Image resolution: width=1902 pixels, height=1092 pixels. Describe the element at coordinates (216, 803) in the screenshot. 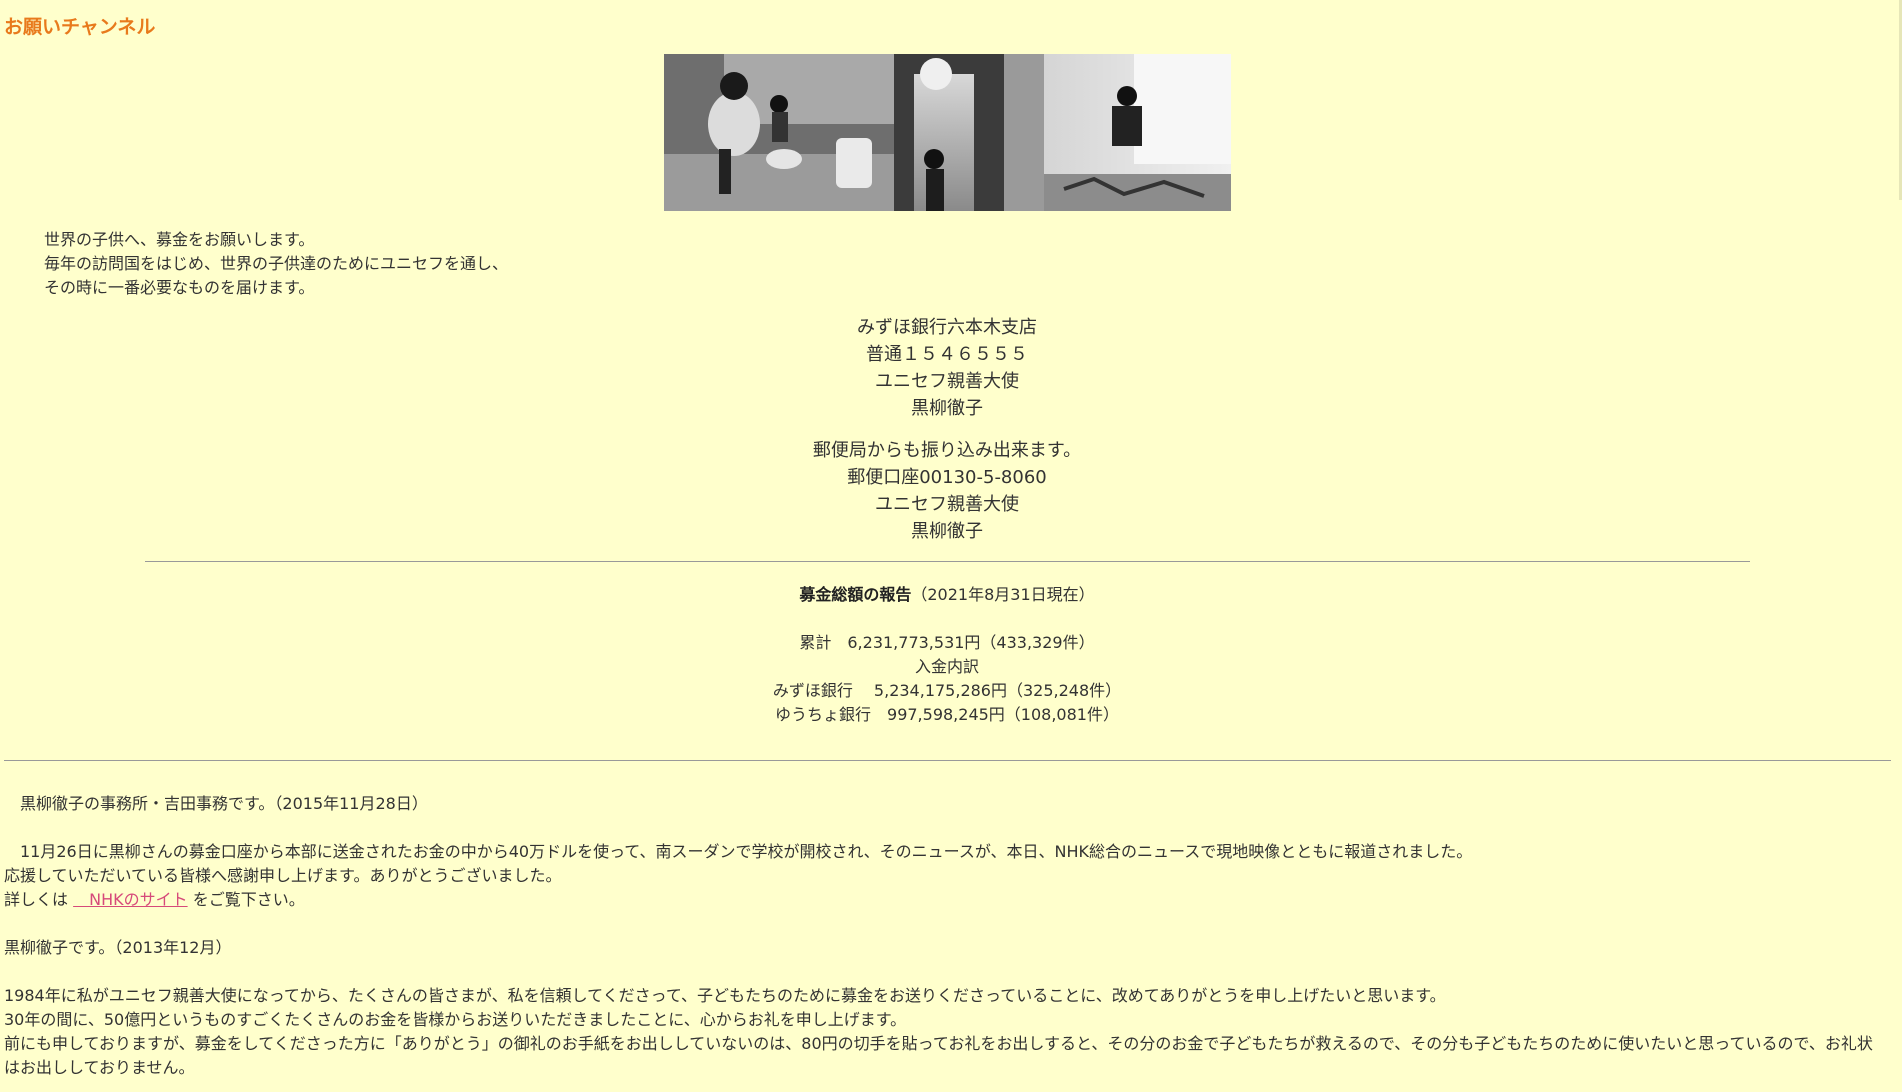

I see `office-header: 黒柳徹子の事務所・吉田事務です。（2015年11月28日）` at that location.